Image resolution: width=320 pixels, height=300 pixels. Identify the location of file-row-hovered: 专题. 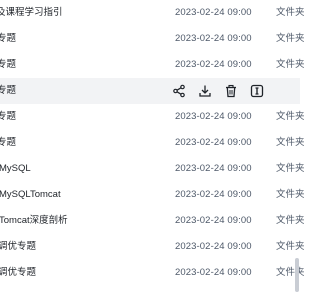
(150, 91).